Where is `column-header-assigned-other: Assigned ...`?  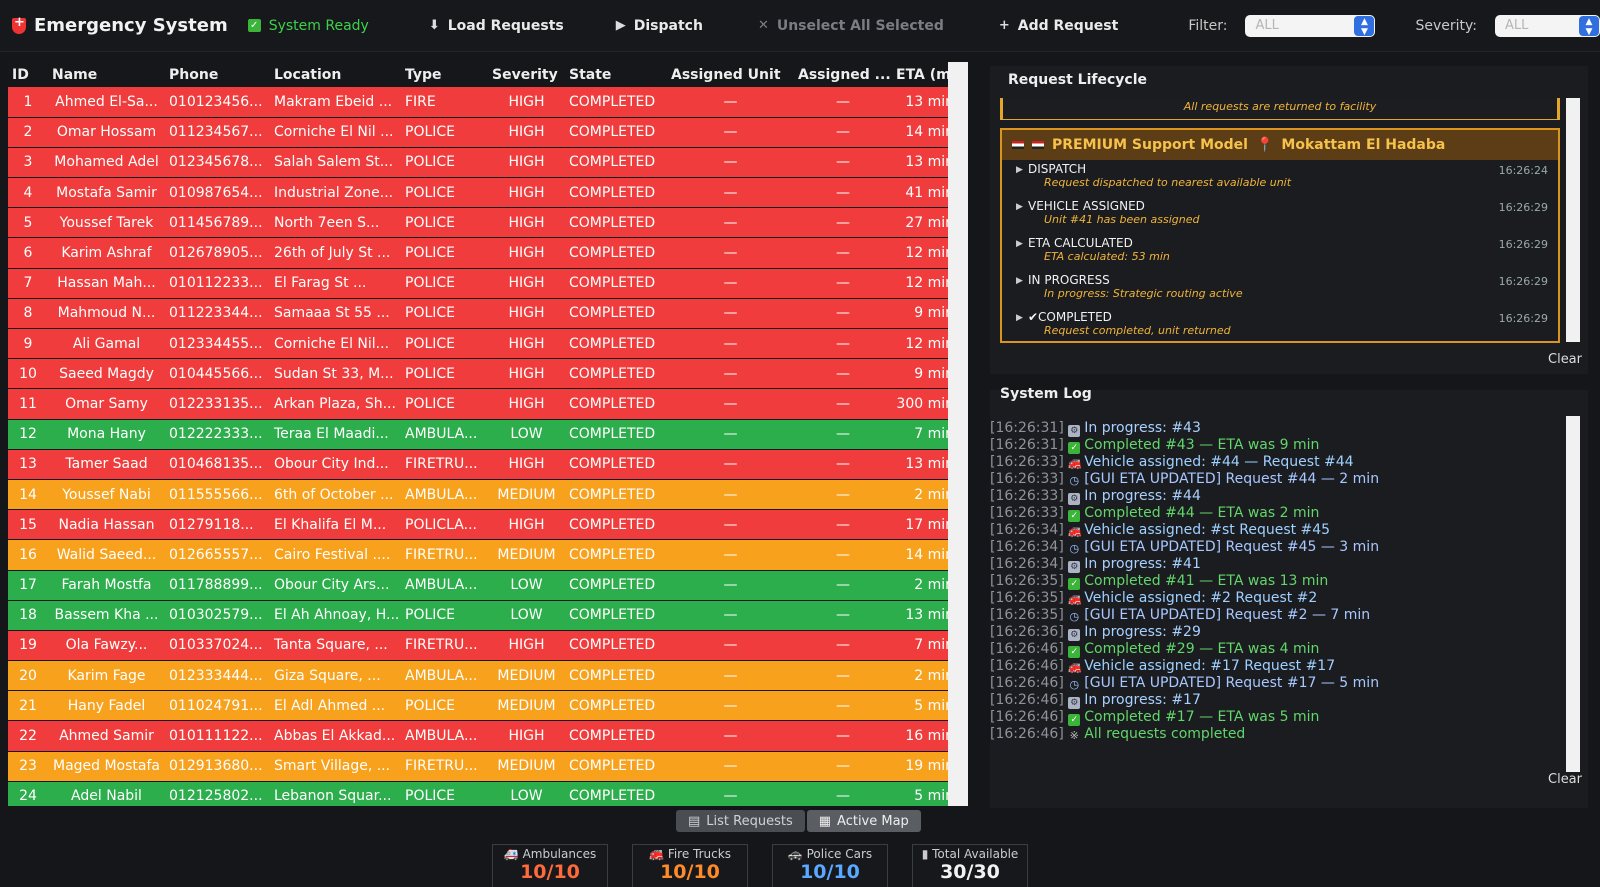
column-header-assigned-other: Assigned ... is located at coordinates (843, 74).